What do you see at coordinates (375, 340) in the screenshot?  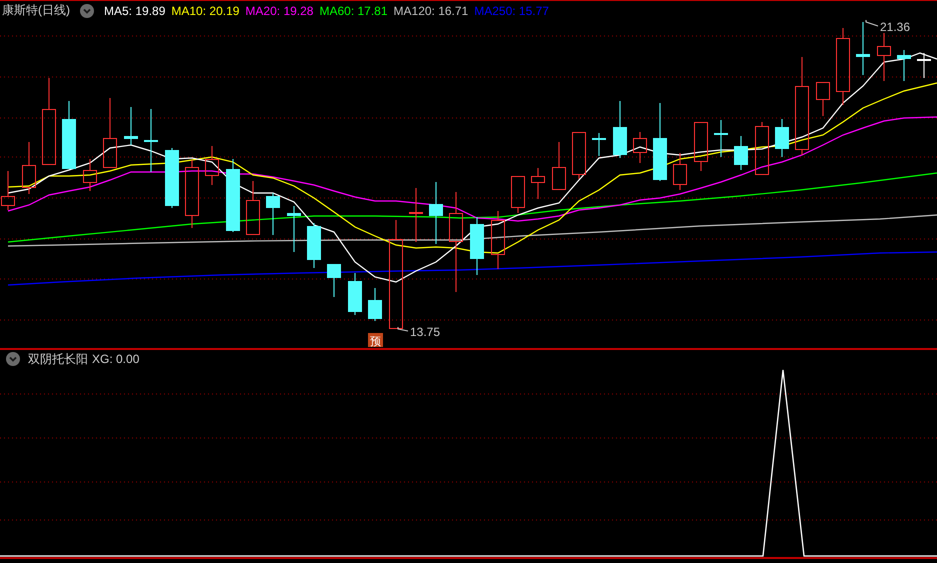 I see `forecast-badge: 预` at bounding box center [375, 340].